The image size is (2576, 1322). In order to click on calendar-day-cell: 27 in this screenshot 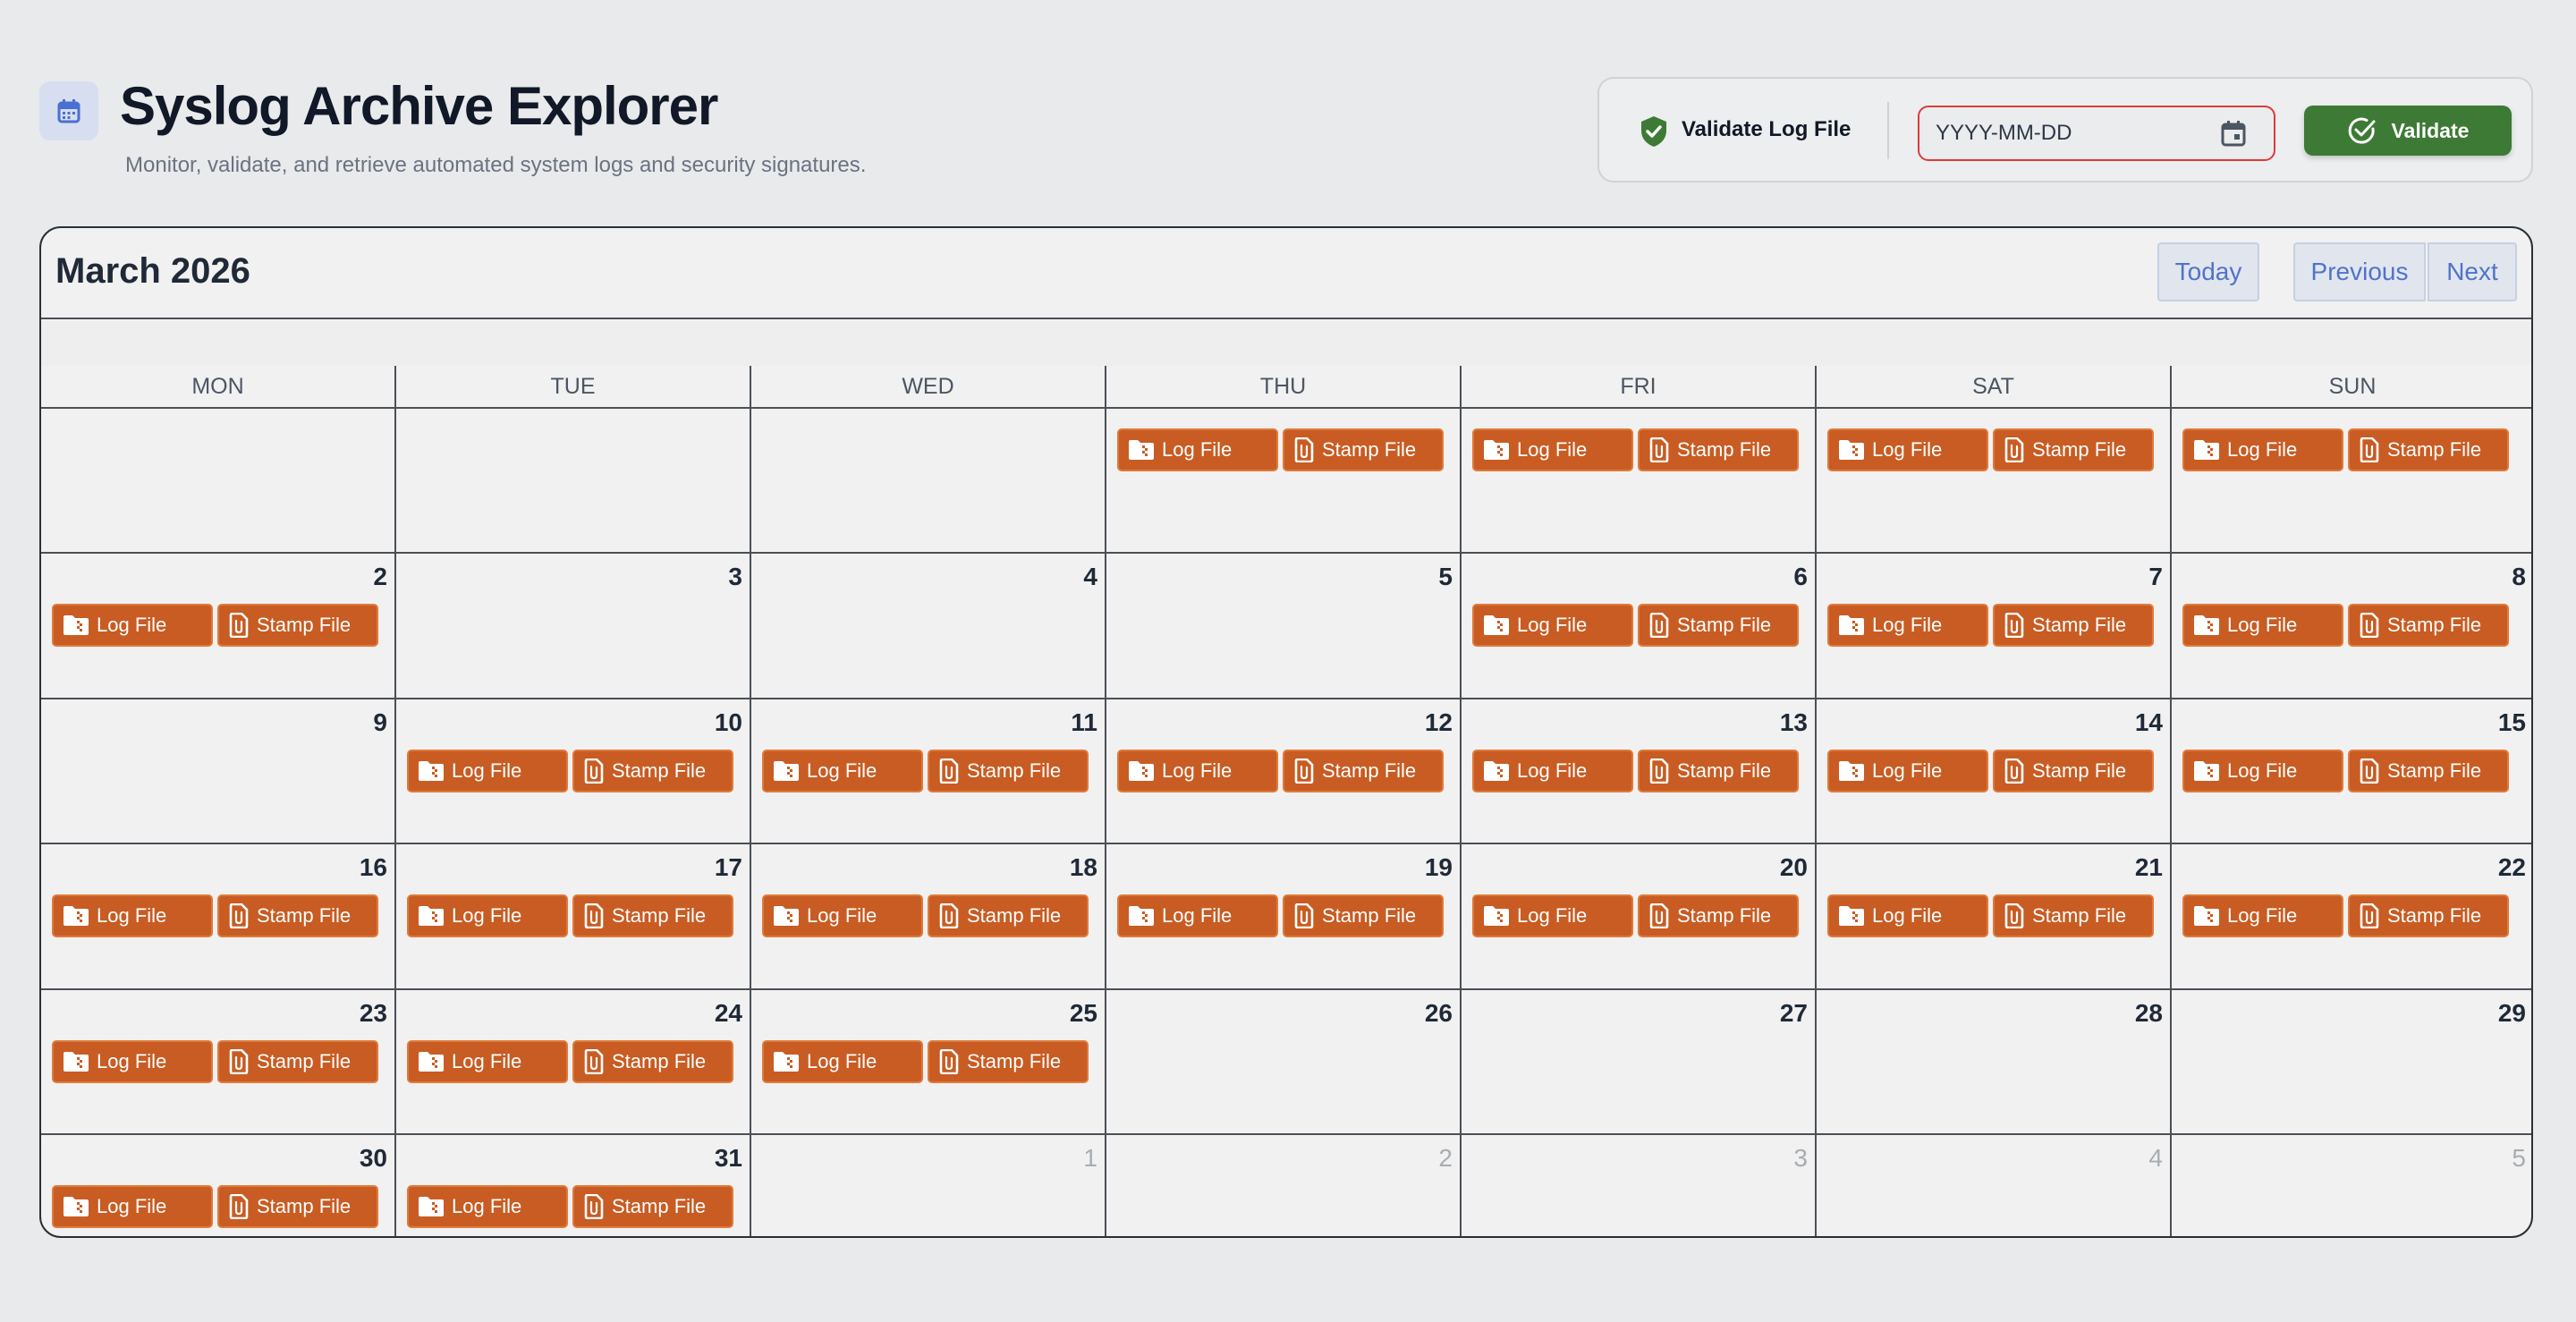, I will do `click(1639, 1062)`.